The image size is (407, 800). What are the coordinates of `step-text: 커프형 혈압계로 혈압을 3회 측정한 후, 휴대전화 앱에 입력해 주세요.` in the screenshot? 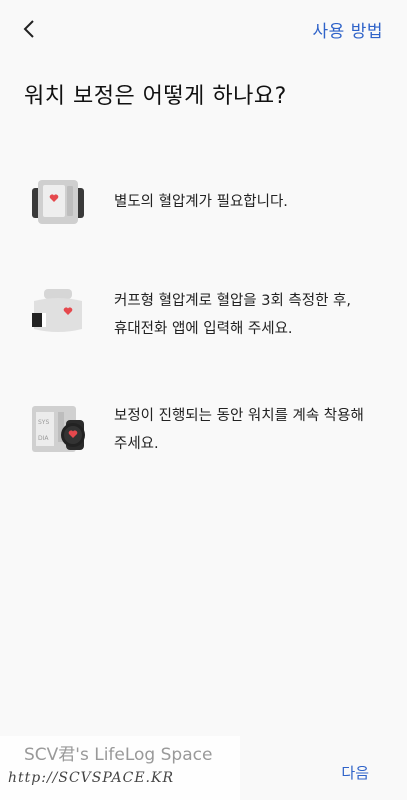 It's located at (232, 315).